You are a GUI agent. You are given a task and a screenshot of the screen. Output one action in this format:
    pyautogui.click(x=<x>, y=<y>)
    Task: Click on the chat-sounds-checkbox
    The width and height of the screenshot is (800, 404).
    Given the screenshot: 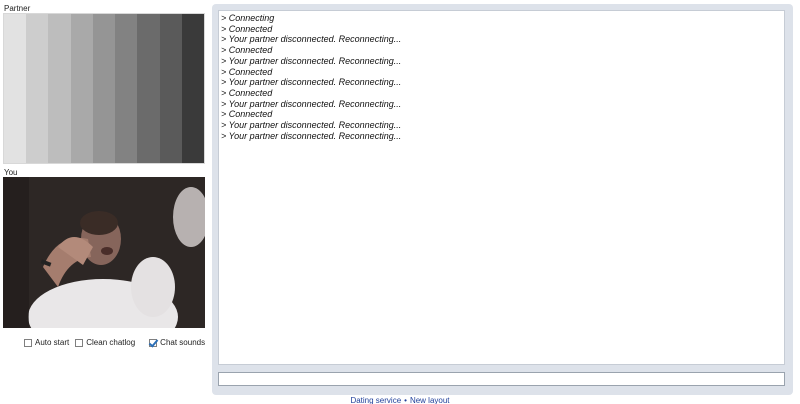 What is the action you would take?
    pyautogui.click(x=153, y=342)
    